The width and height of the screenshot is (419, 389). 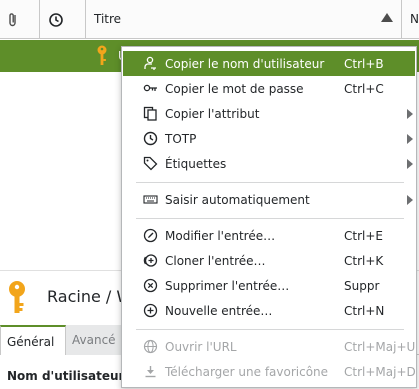 What do you see at coordinates (90, 296) in the screenshot?
I see `entry-path-title: Racine / W` at bounding box center [90, 296].